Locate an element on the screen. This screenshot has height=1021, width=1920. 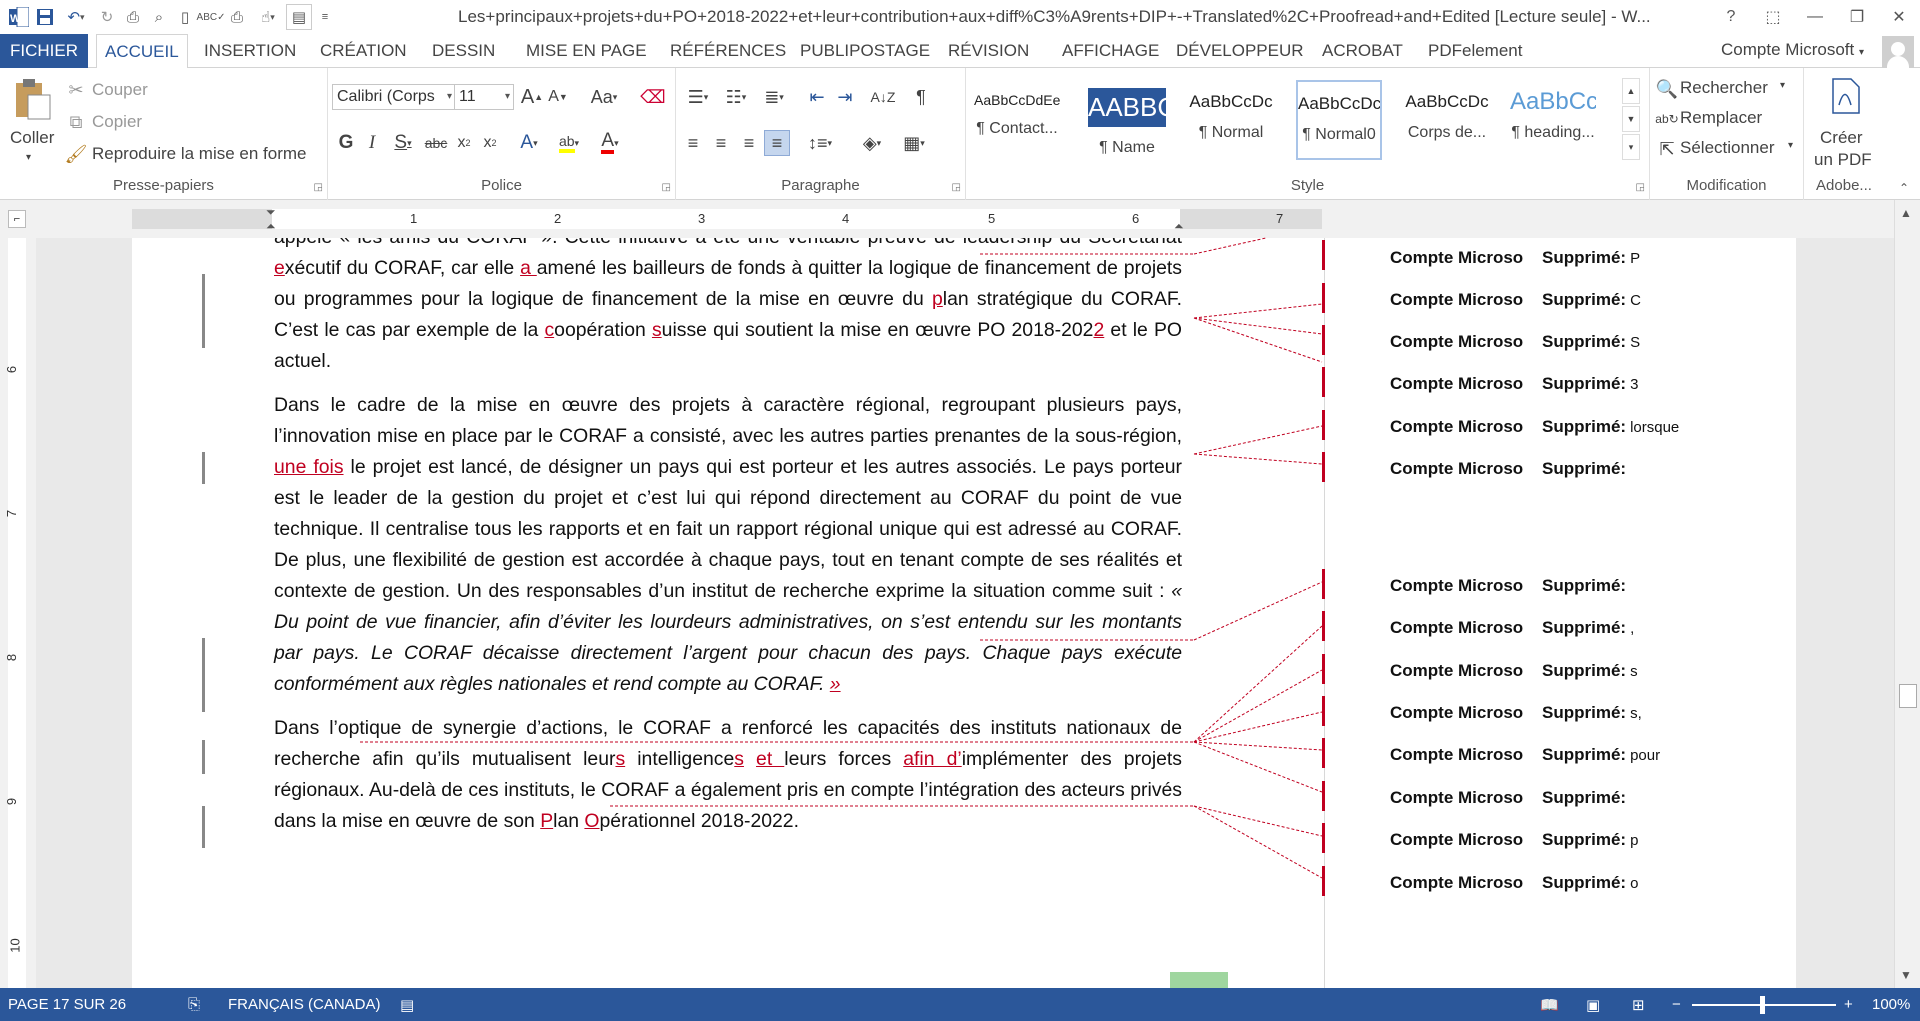
horizontal-ruler: 1 2 3 4 5 6 7 ⏷ ⏶ ⏶ is located at coordinates (727, 219).